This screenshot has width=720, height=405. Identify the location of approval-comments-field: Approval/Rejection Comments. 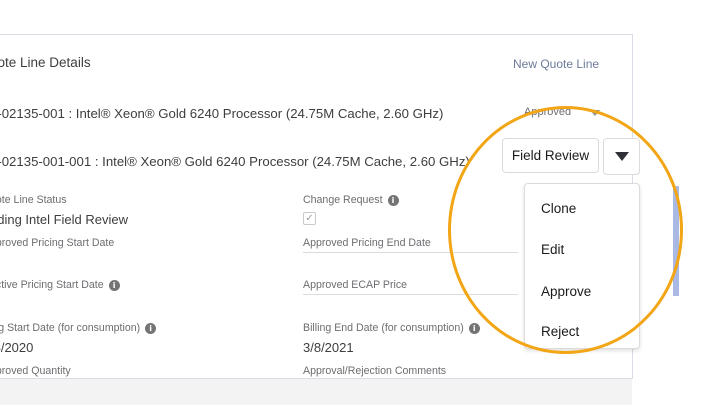
(374, 371).